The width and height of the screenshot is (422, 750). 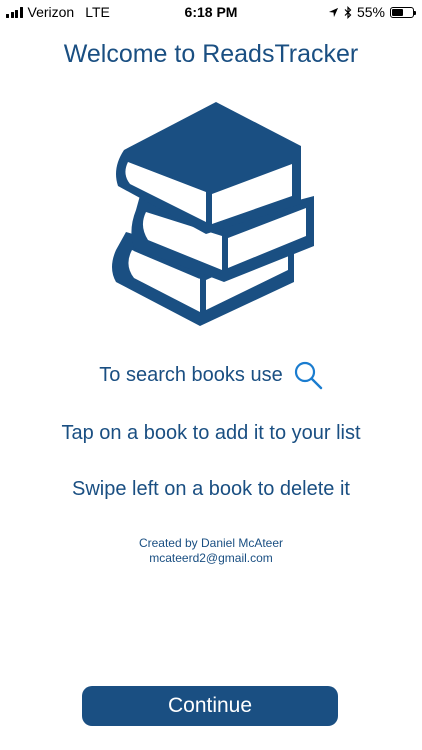 I want to click on continue-button: Continue, so click(x=210, y=706).